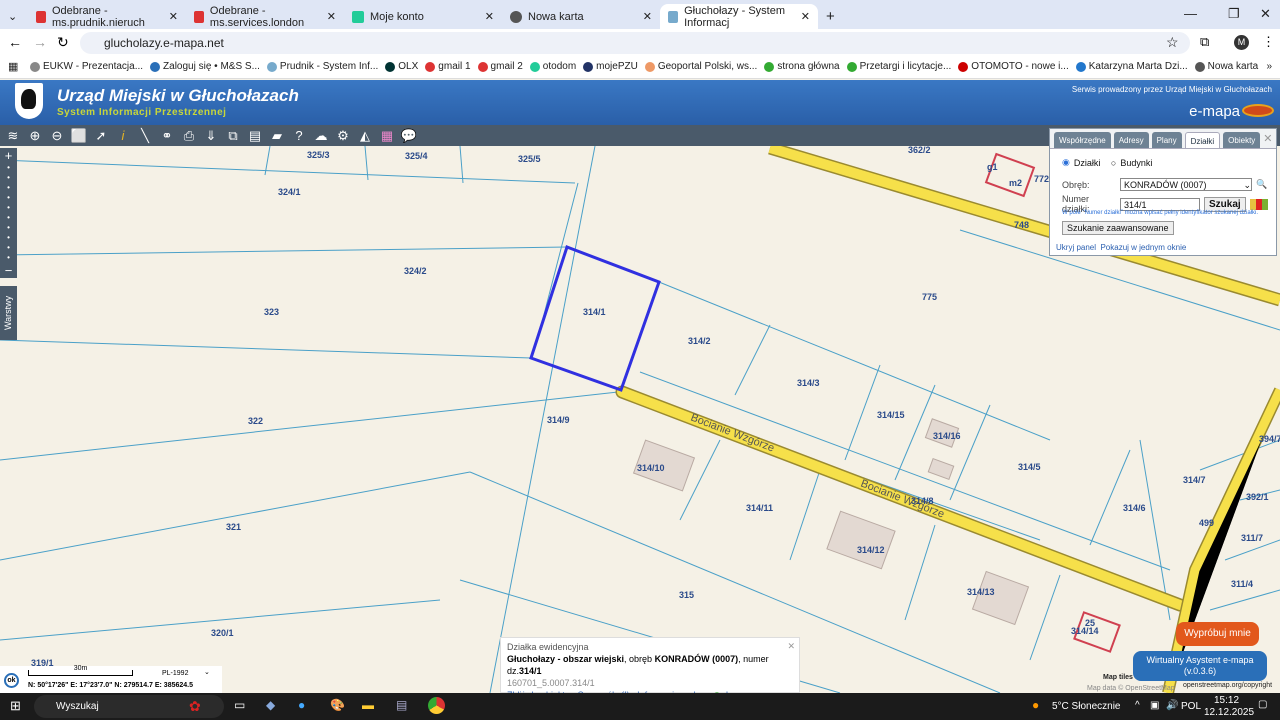  What do you see at coordinates (1217, 634) in the screenshot?
I see `try-me-bubble: Wypróbuj mnie` at bounding box center [1217, 634].